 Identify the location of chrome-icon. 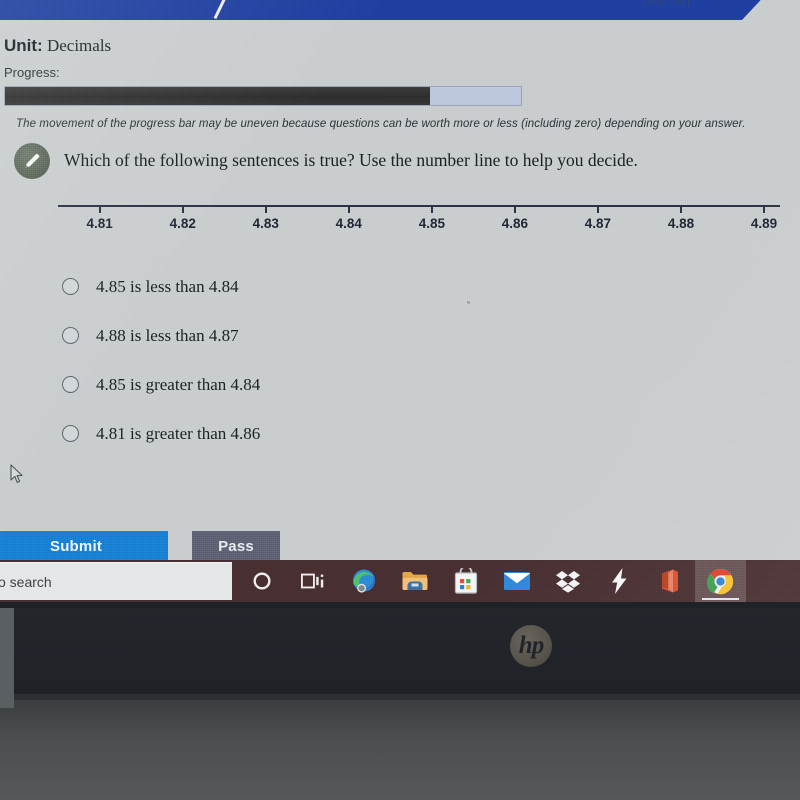
(720, 581).